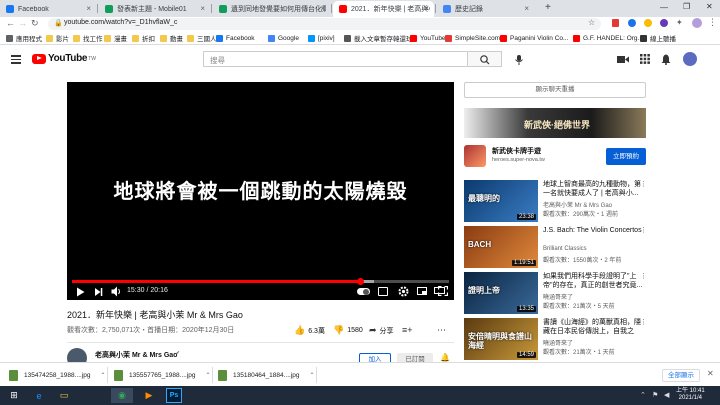 The height and width of the screenshot is (405, 720). I want to click on photoshop-icon: Ps, so click(174, 395).